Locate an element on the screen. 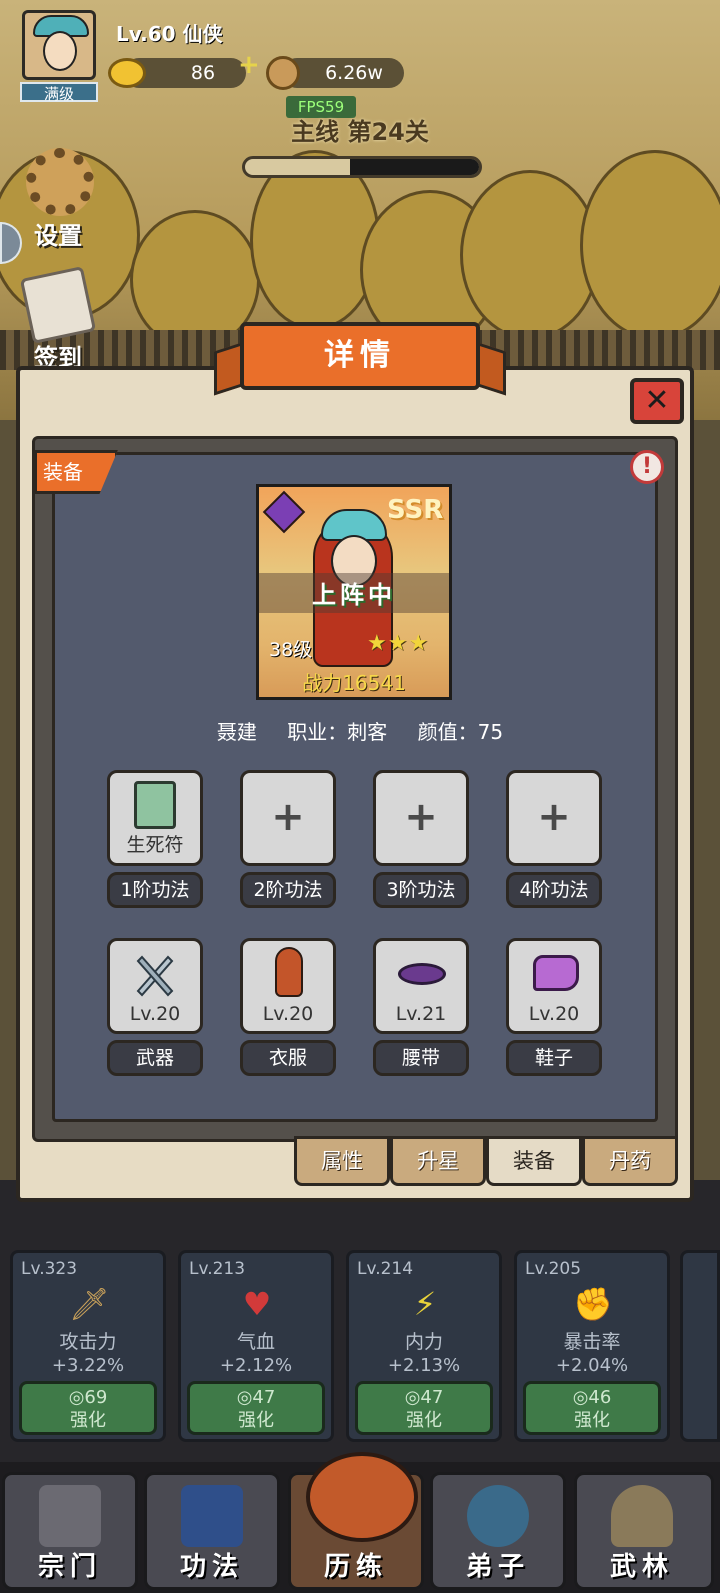 The height and width of the screenshot is (1593, 720). equip-slot-costume: Lv.20 is located at coordinates (288, 986).